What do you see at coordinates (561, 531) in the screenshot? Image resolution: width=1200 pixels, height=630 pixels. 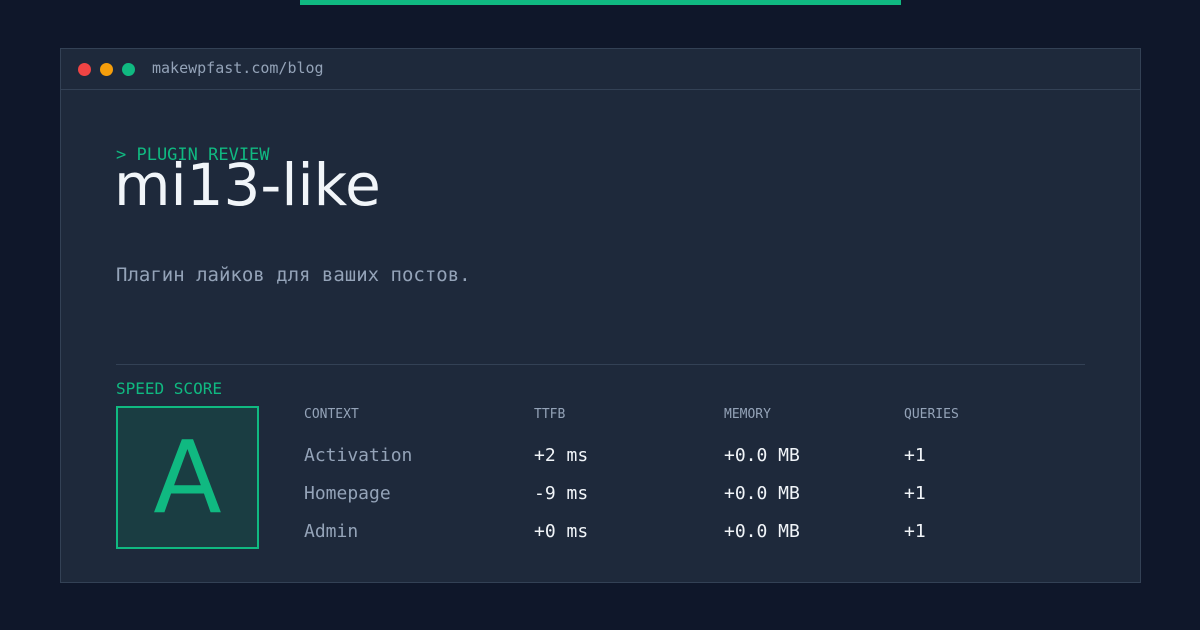 I see `row-admin-ttfb: +0 ms` at bounding box center [561, 531].